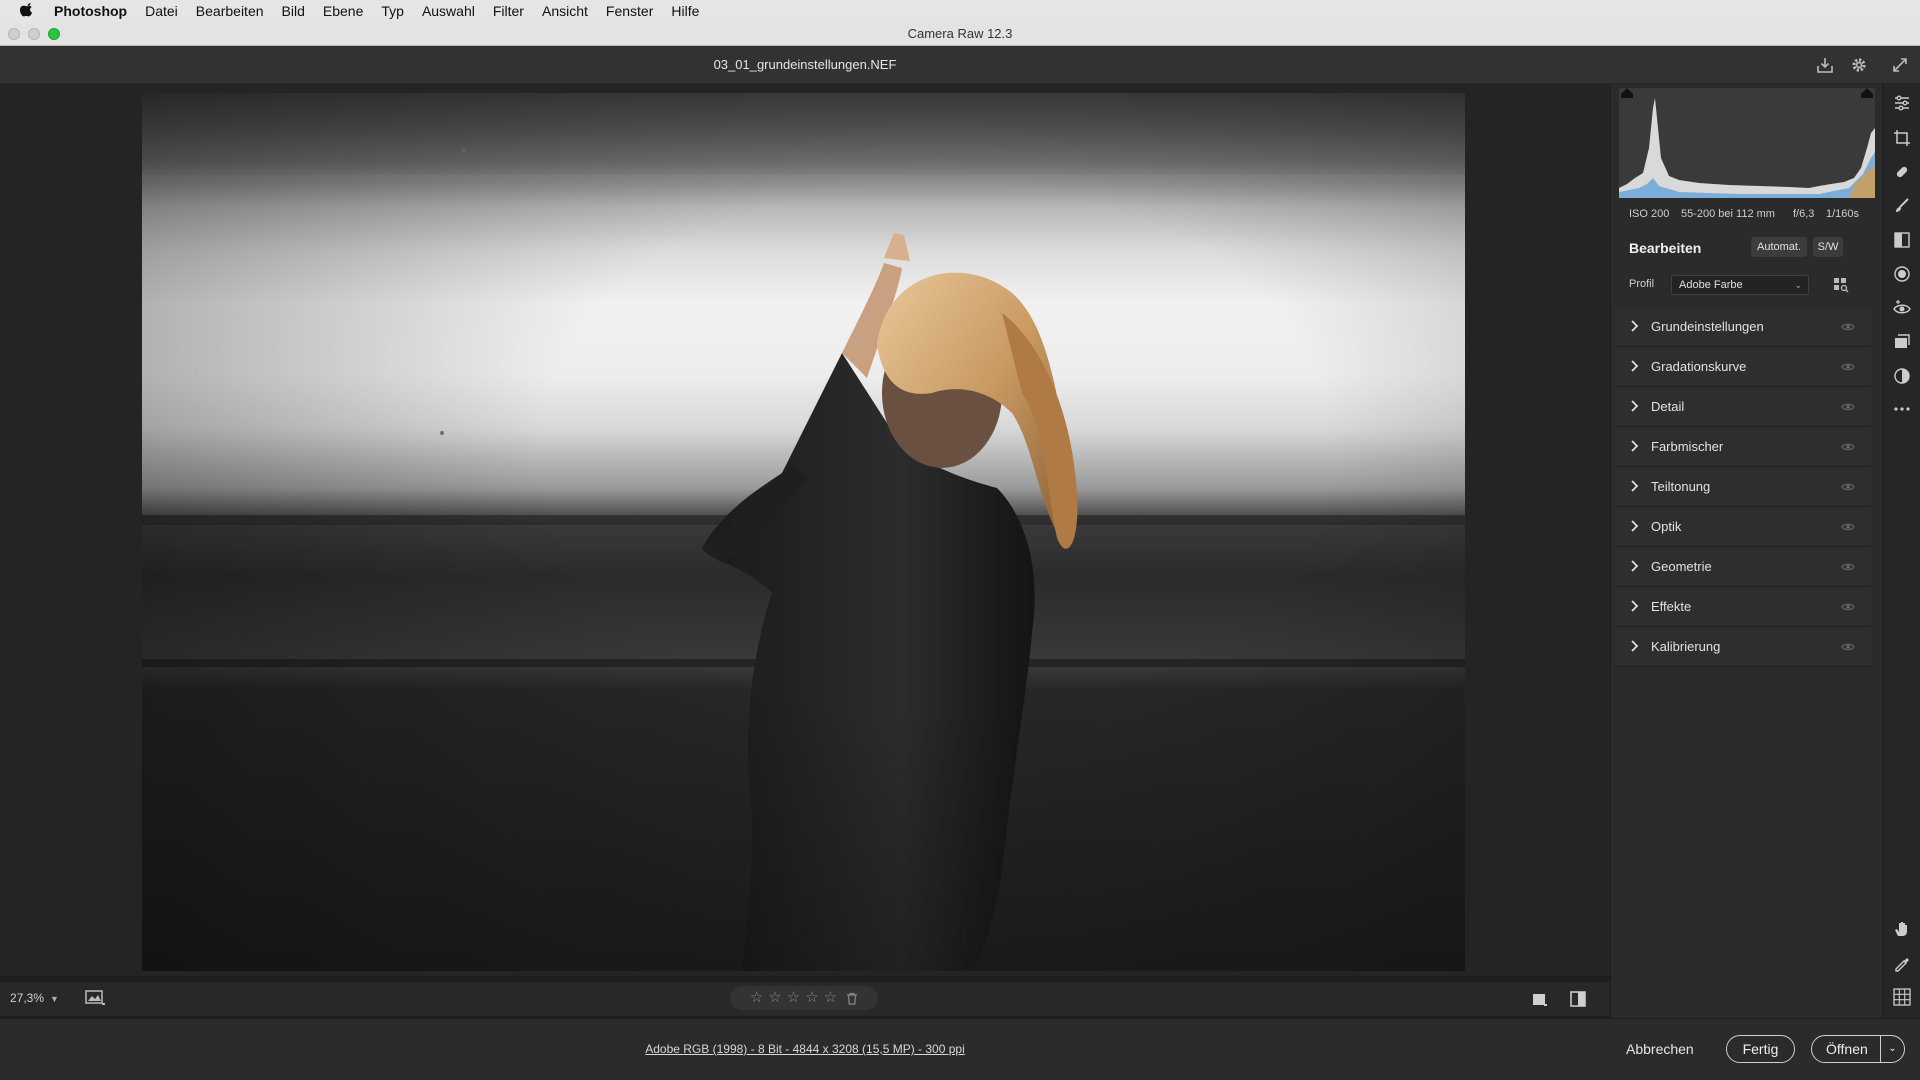 The height and width of the screenshot is (1080, 1920). What do you see at coordinates (1902, 409) in the screenshot?
I see `more-icon` at bounding box center [1902, 409].